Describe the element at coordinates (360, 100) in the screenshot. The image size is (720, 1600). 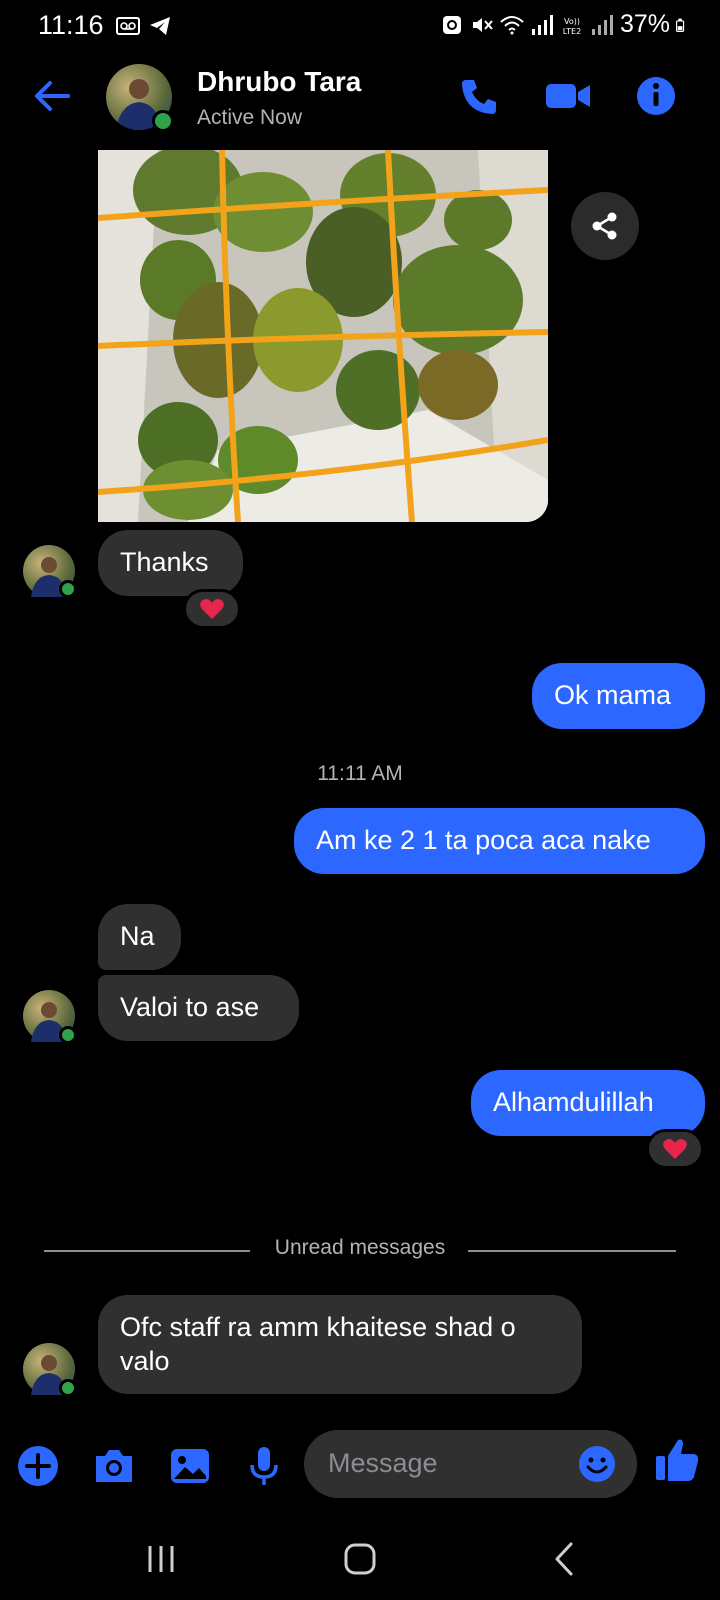
I see `chat-header: Dhrubo Tara Active Now` at that location.